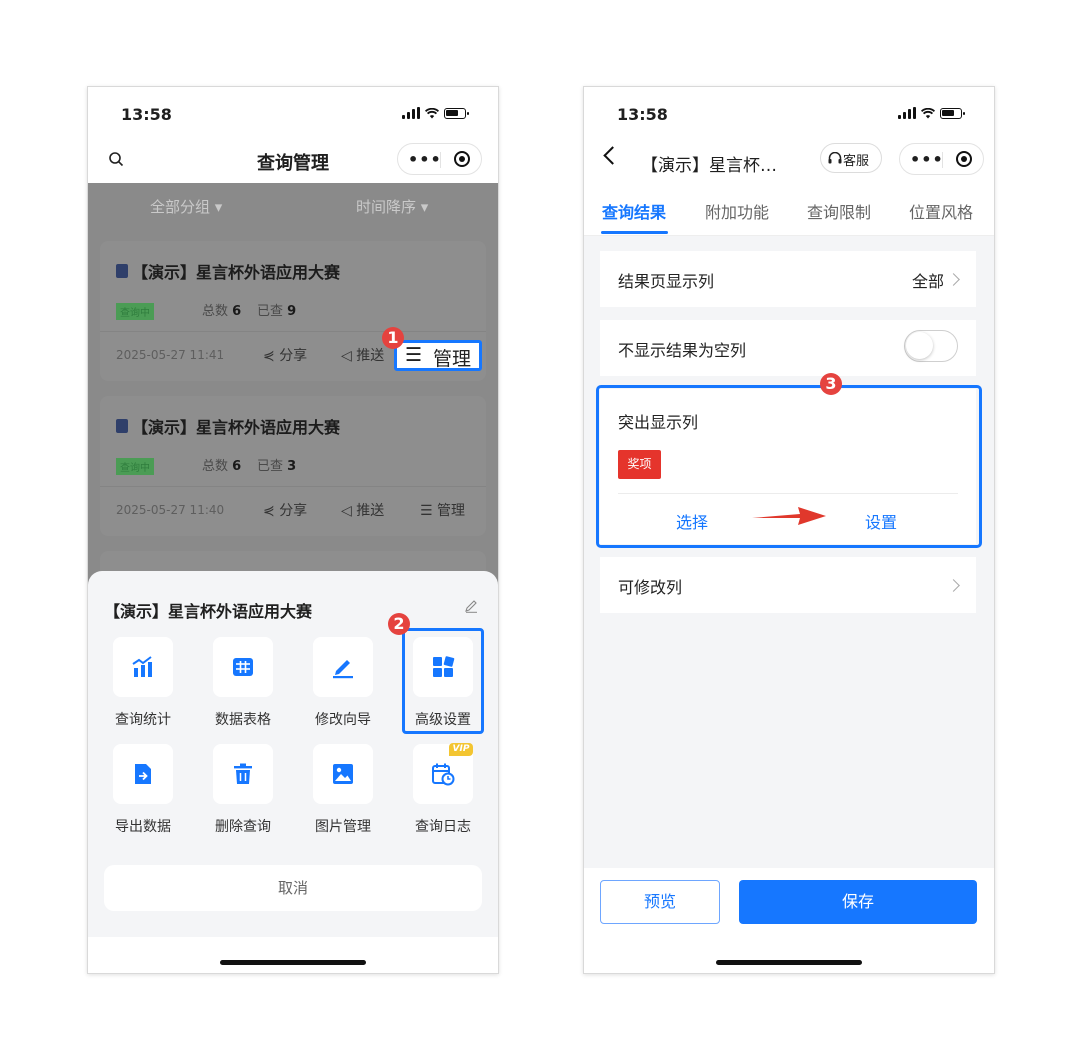  What do you see at coordinates (682, 350) in the screenshot?
I see `row-label: 不显示结果为空列` at bounding box center [682, 350].